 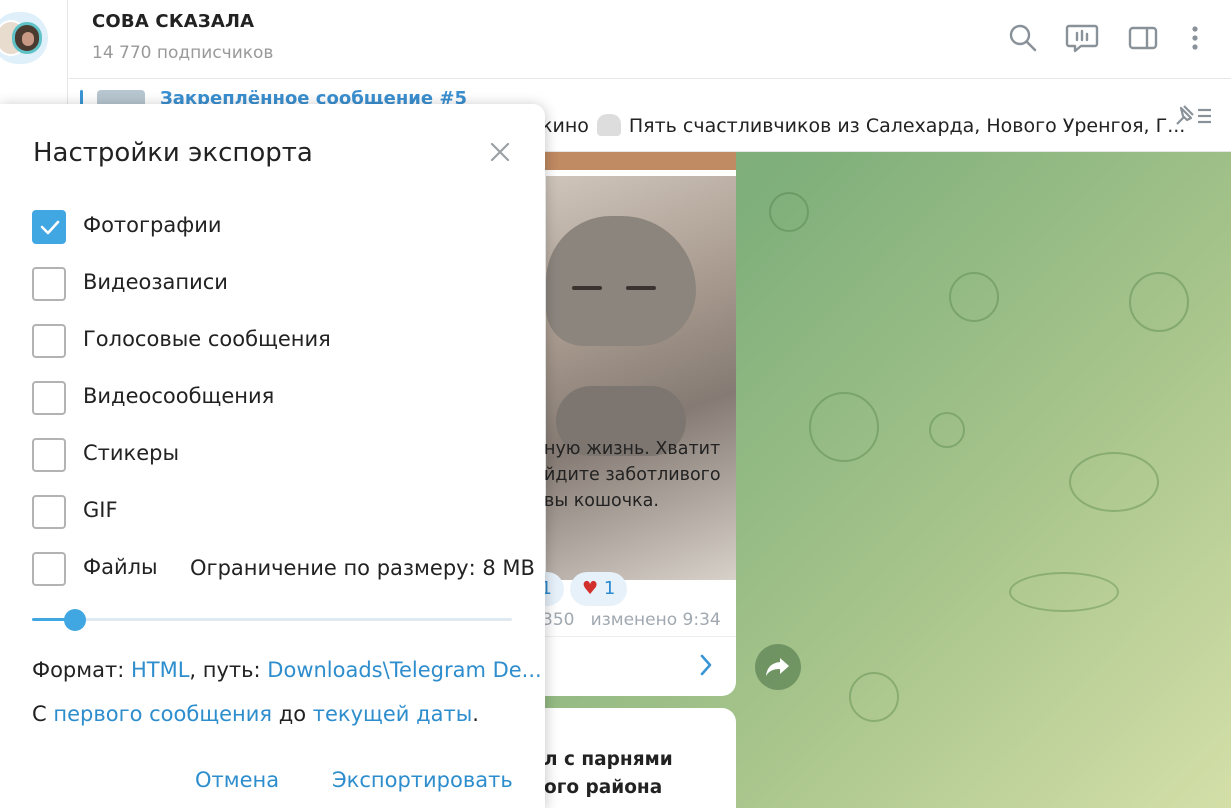 What do you see at coordinates (1082, 38) in the screenshot?
I see `live-chat-icon` at bounding box center [1082, 38].